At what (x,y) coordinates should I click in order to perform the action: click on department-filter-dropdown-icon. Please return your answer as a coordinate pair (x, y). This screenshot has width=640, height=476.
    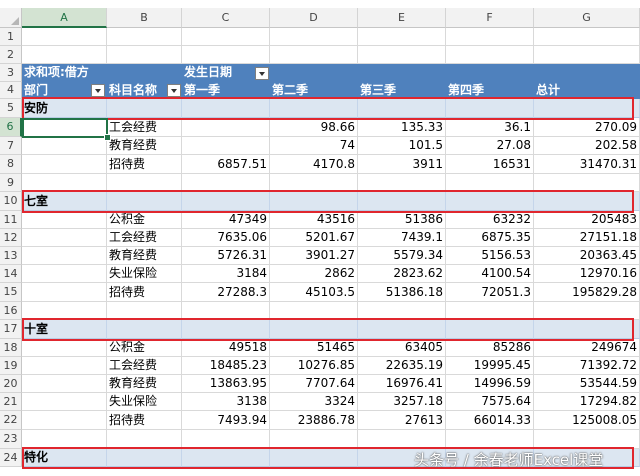
    Looking at the image, I should click on (98, 90).